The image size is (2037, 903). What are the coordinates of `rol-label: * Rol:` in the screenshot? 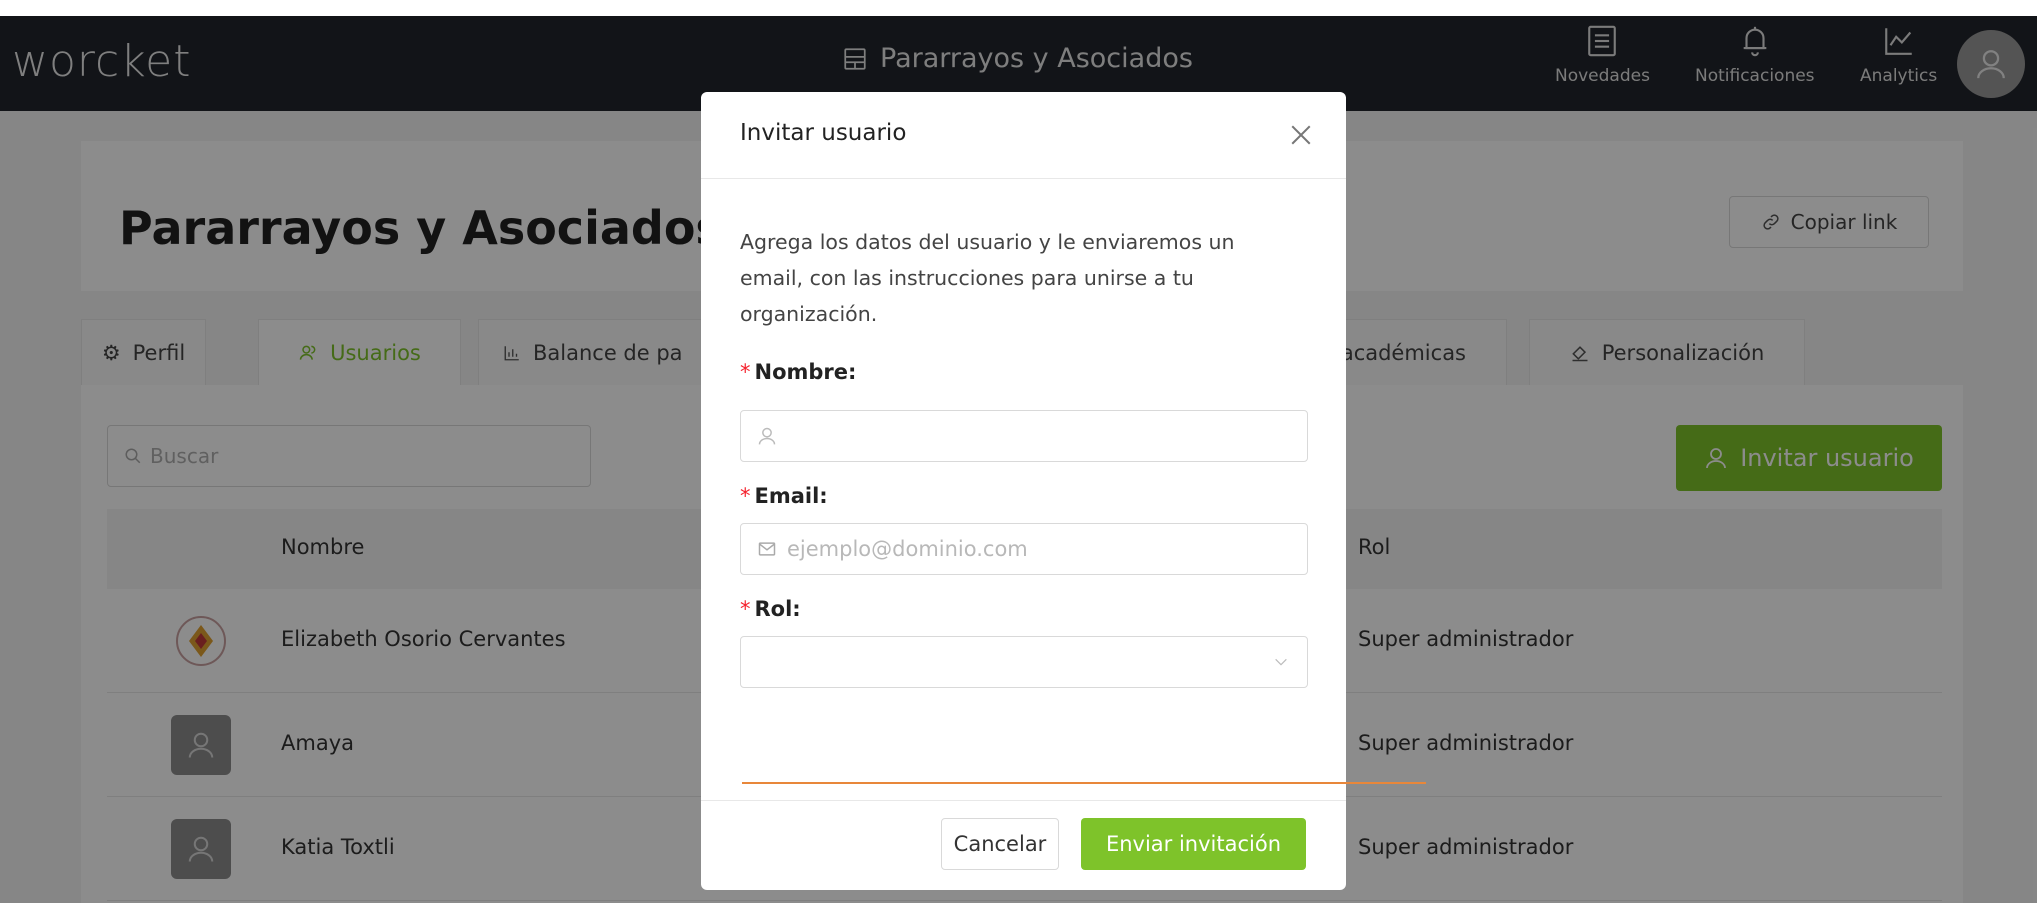 It's located at (770, 609).